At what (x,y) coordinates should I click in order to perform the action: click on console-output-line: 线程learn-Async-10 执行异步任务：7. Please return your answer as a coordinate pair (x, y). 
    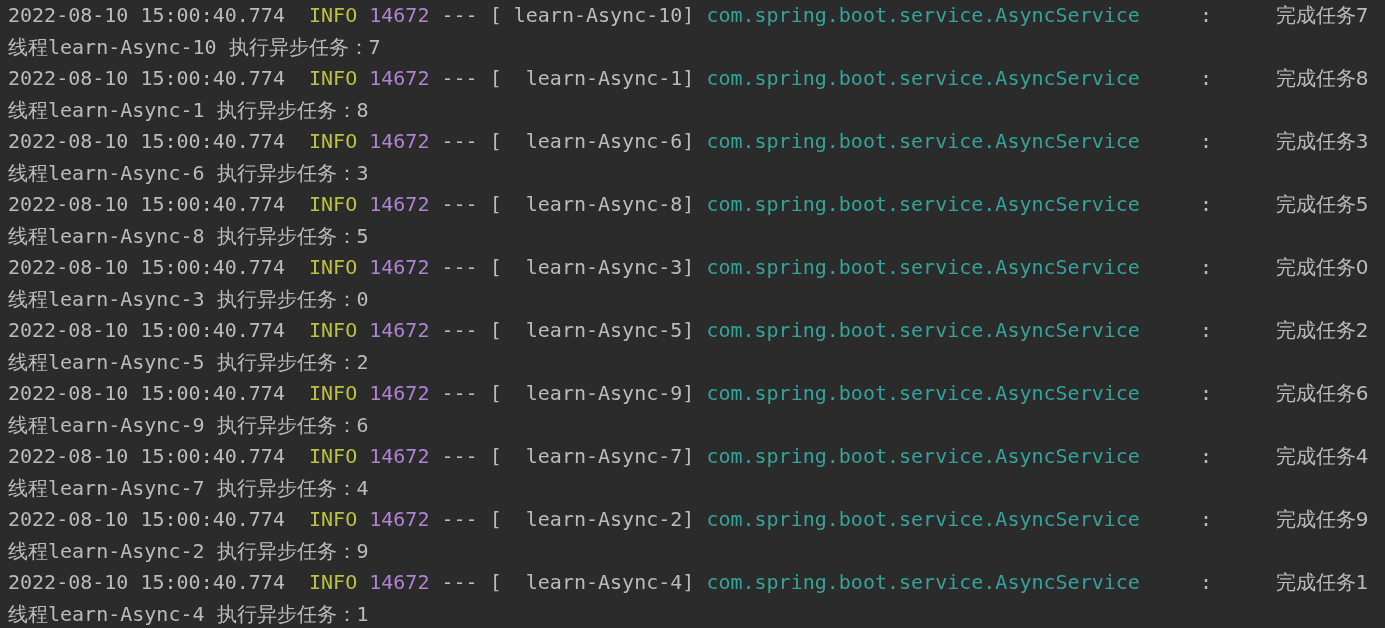
    Looking at the image, I should click on (194, 47).